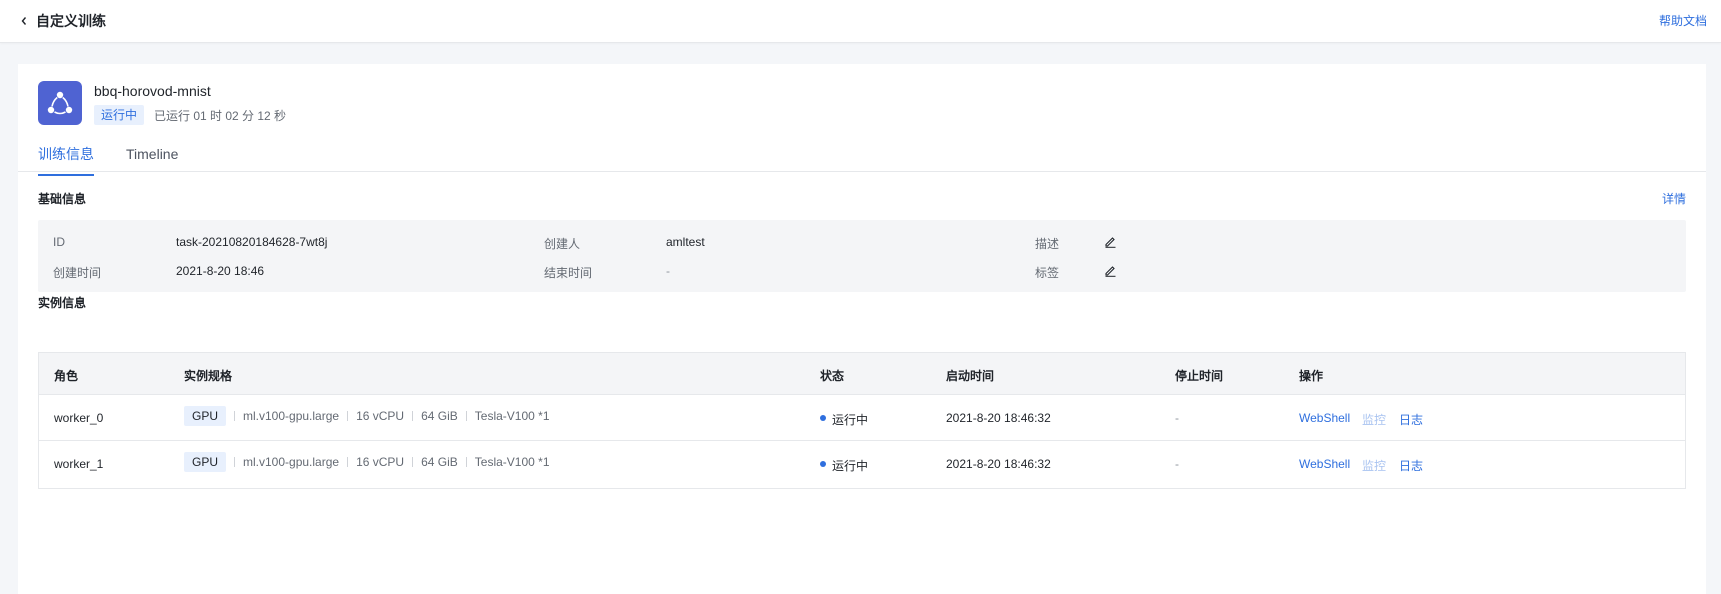 This screenshot has height=594, width=1721. I want to click on tags-label: 标签, so click(1047, 273).